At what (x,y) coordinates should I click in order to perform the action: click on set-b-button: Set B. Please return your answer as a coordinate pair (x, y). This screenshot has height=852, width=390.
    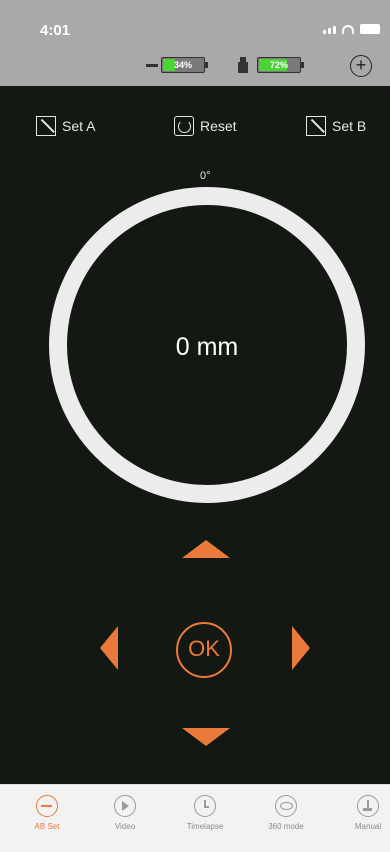
    Looking at the image, I should click on (336, 126).